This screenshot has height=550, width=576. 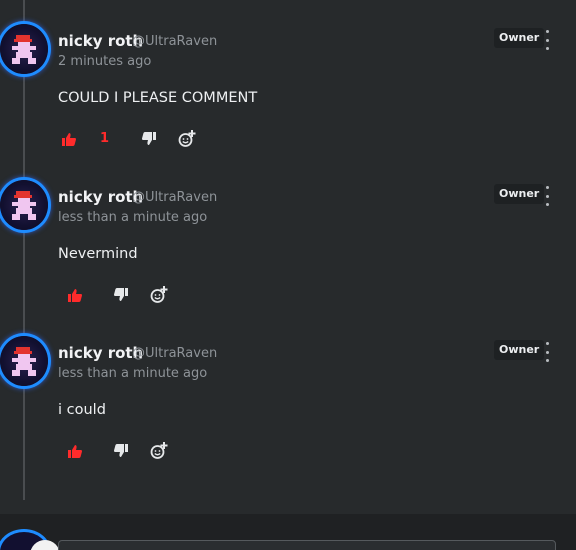 I want to click on reply-composer, so click(x=288, y=532).